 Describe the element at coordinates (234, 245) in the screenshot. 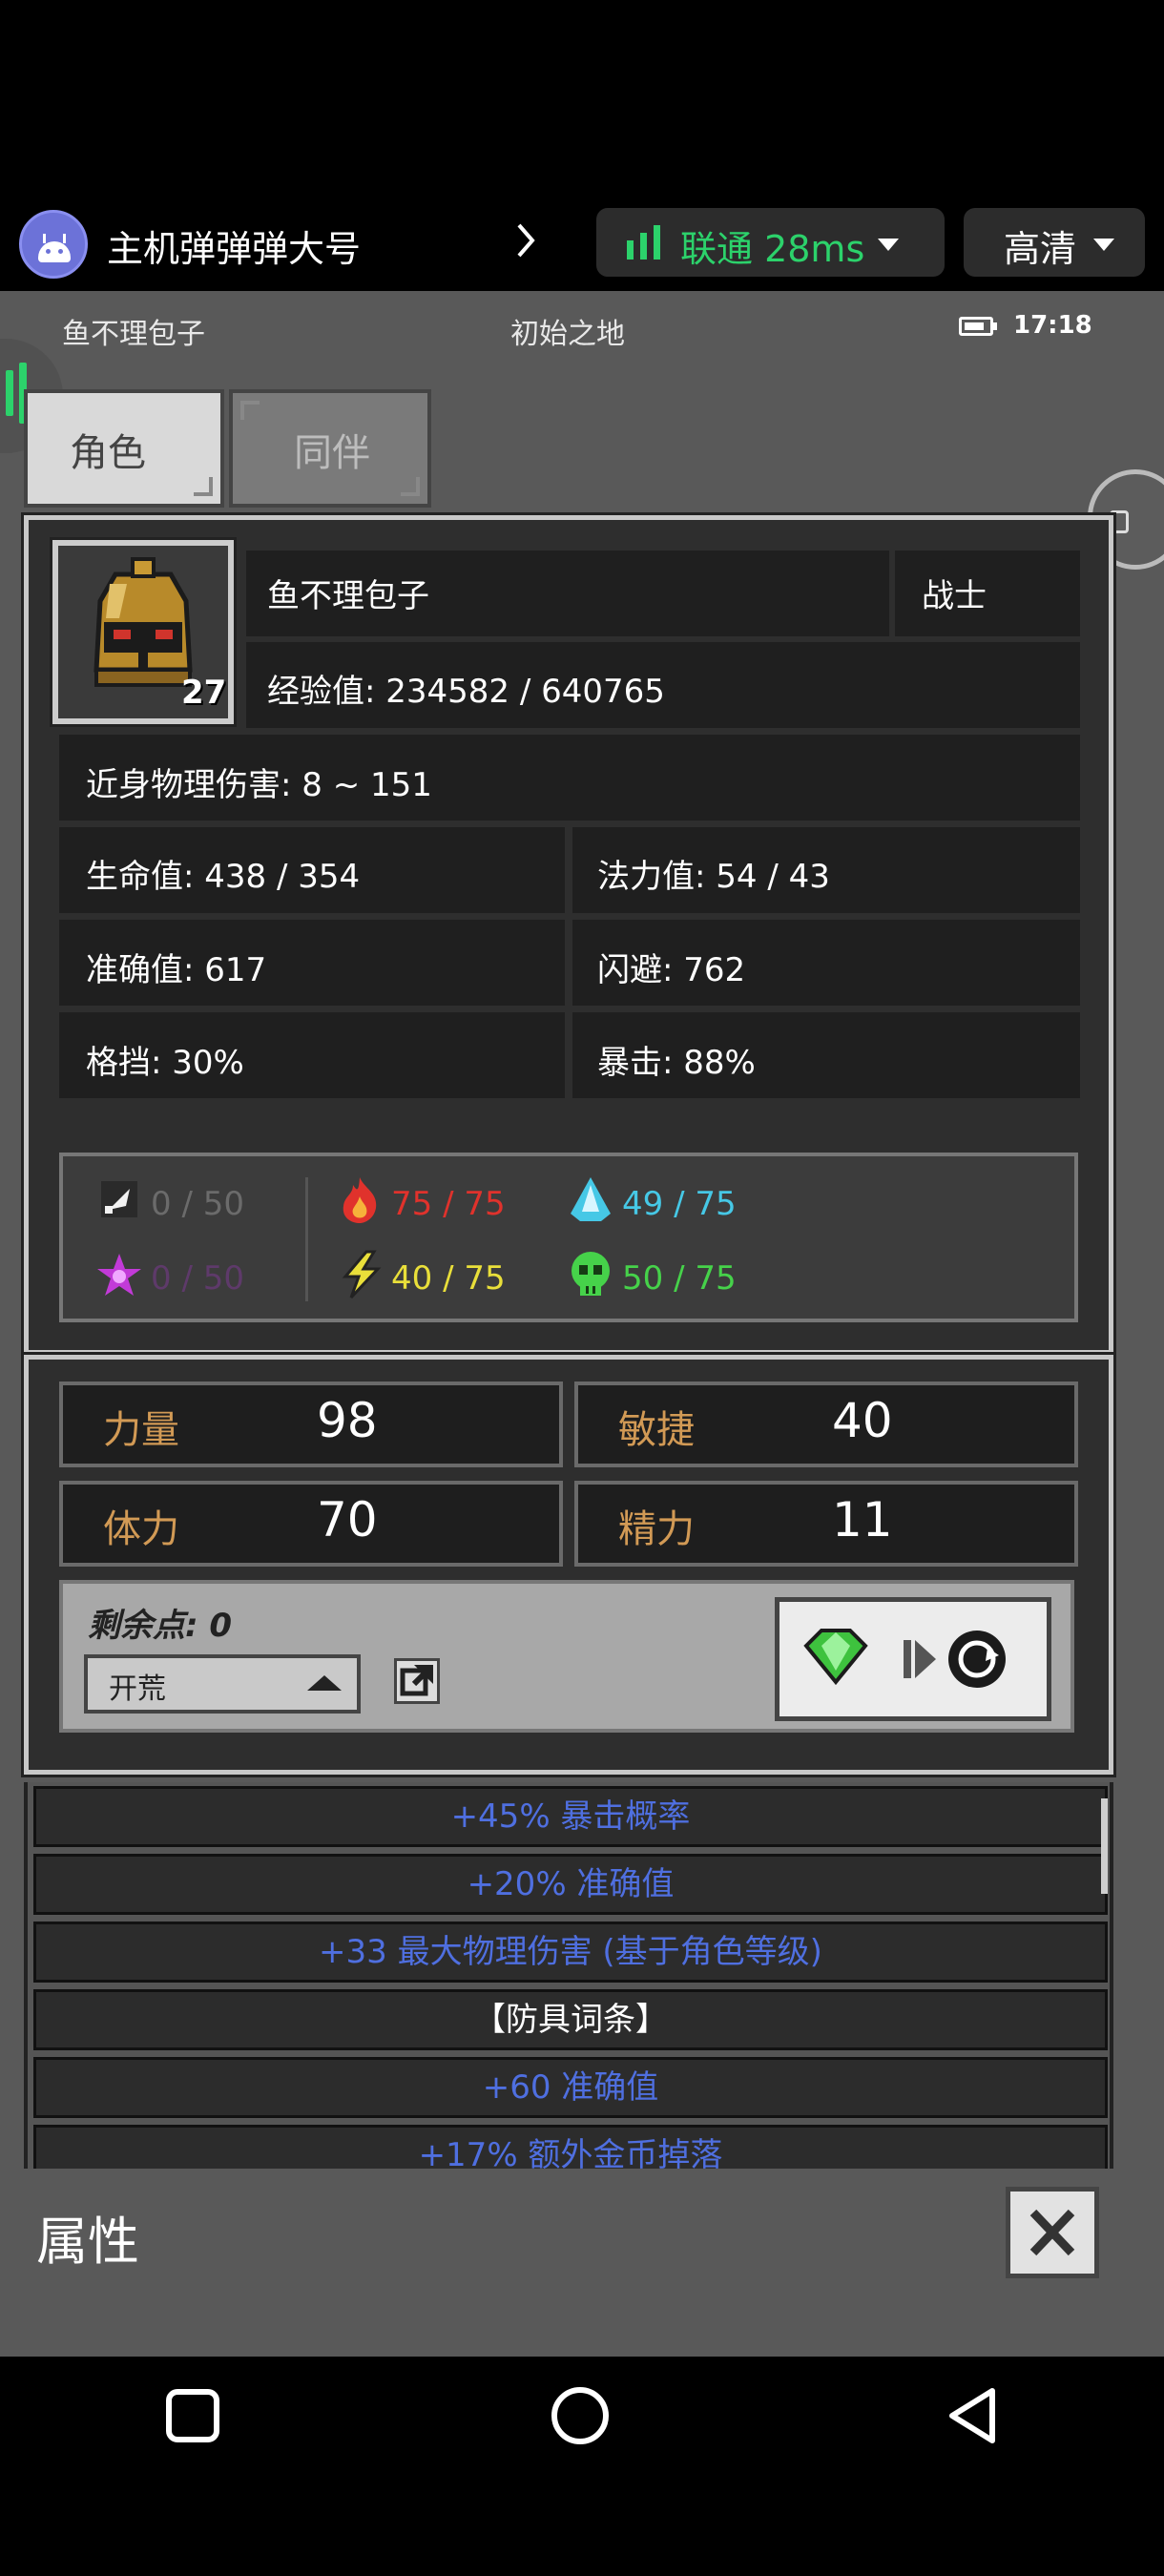

I see `host-name: 主机弹弹弹大号` at that location.